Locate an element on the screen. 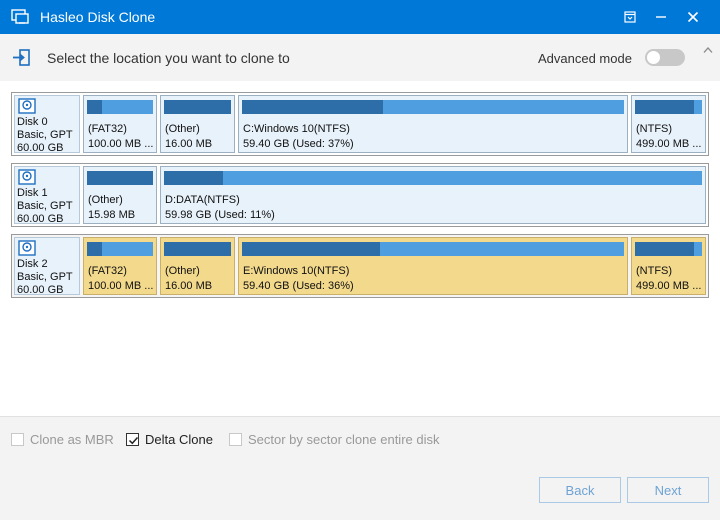 The height and width of the screenshot is (520, 720). close-button is located at coordinates (693, 17).